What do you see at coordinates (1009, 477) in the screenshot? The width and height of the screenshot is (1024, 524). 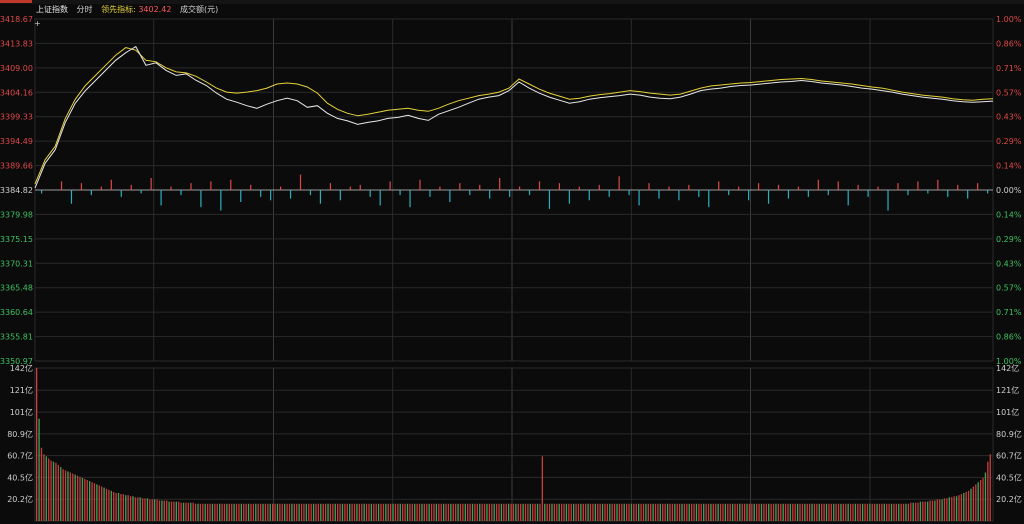 I see `volume-tick-label-right: 40.5亿` at bounding box center [1009, 477].